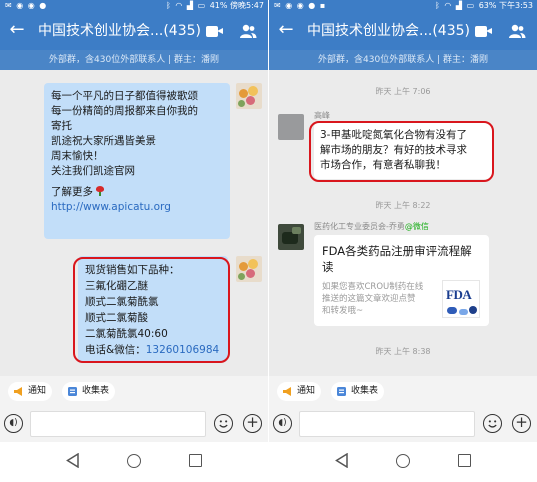 The image size is (537, 482). What do you see at coordinates (72, 192) in the screenshot?
I see `learn-more-text: 了解更多` at bounding box center [72, 192].